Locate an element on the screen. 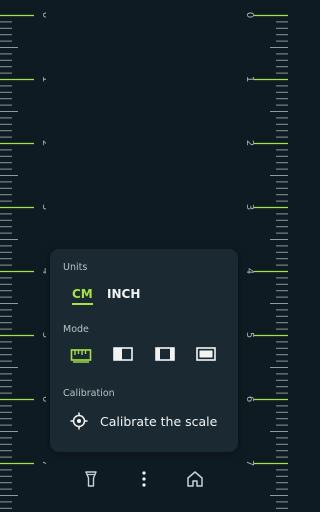  right-ruler: 01234567 is located at coordinates (265, 256).